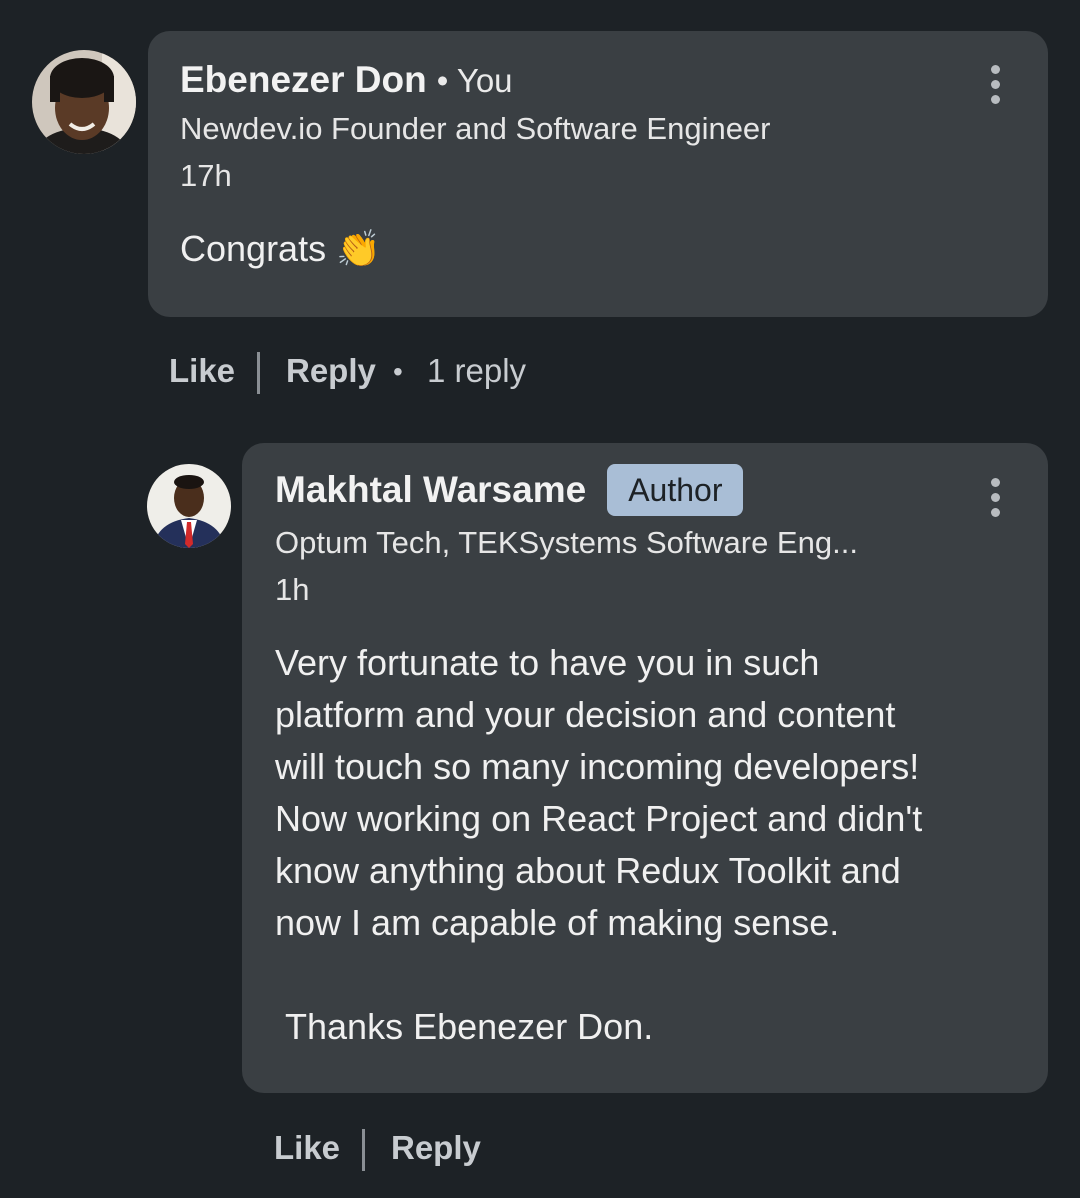 The height and width of the screenshot is (1198, 1080). Describe the element at coordinates (307, 1148) in the screenshot. I see `reply-like-button: Like` at that location.